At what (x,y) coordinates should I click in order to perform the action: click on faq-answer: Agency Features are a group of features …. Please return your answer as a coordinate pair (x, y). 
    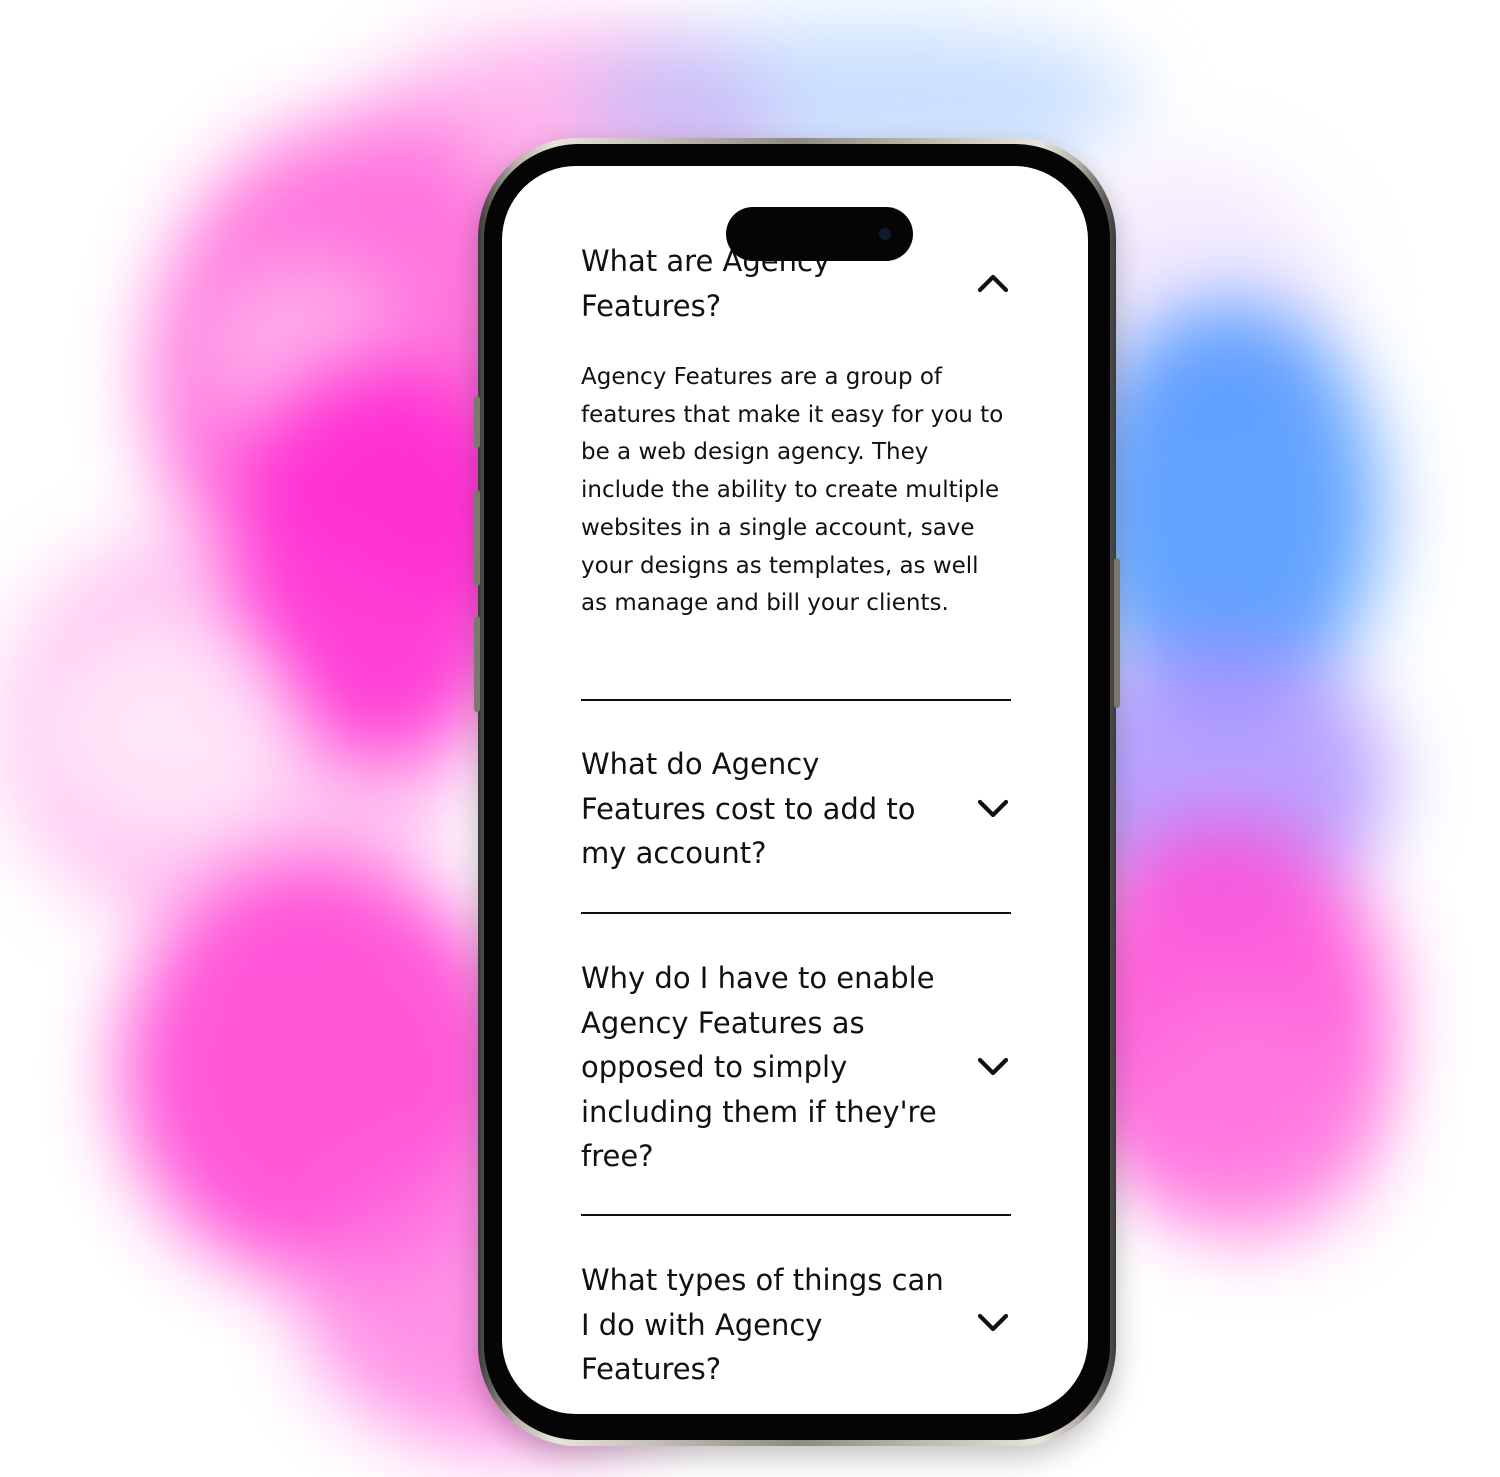
    Looking at the image, I should click on (792, 490).